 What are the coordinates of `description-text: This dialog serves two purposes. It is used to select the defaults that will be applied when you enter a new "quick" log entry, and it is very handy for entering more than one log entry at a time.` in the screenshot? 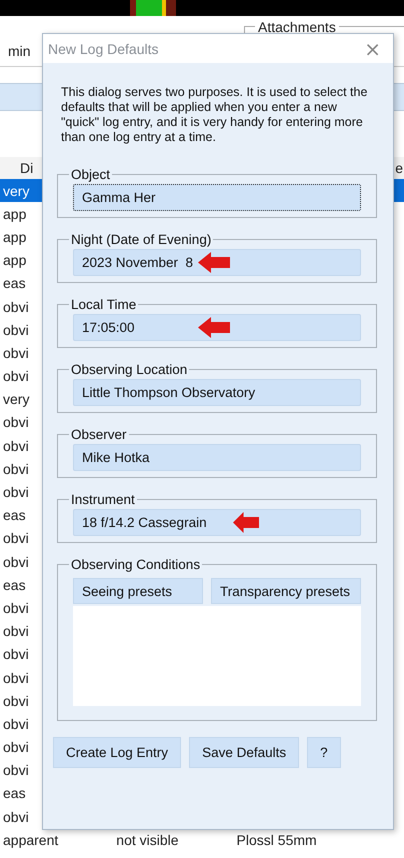 It's located at (214, 115).